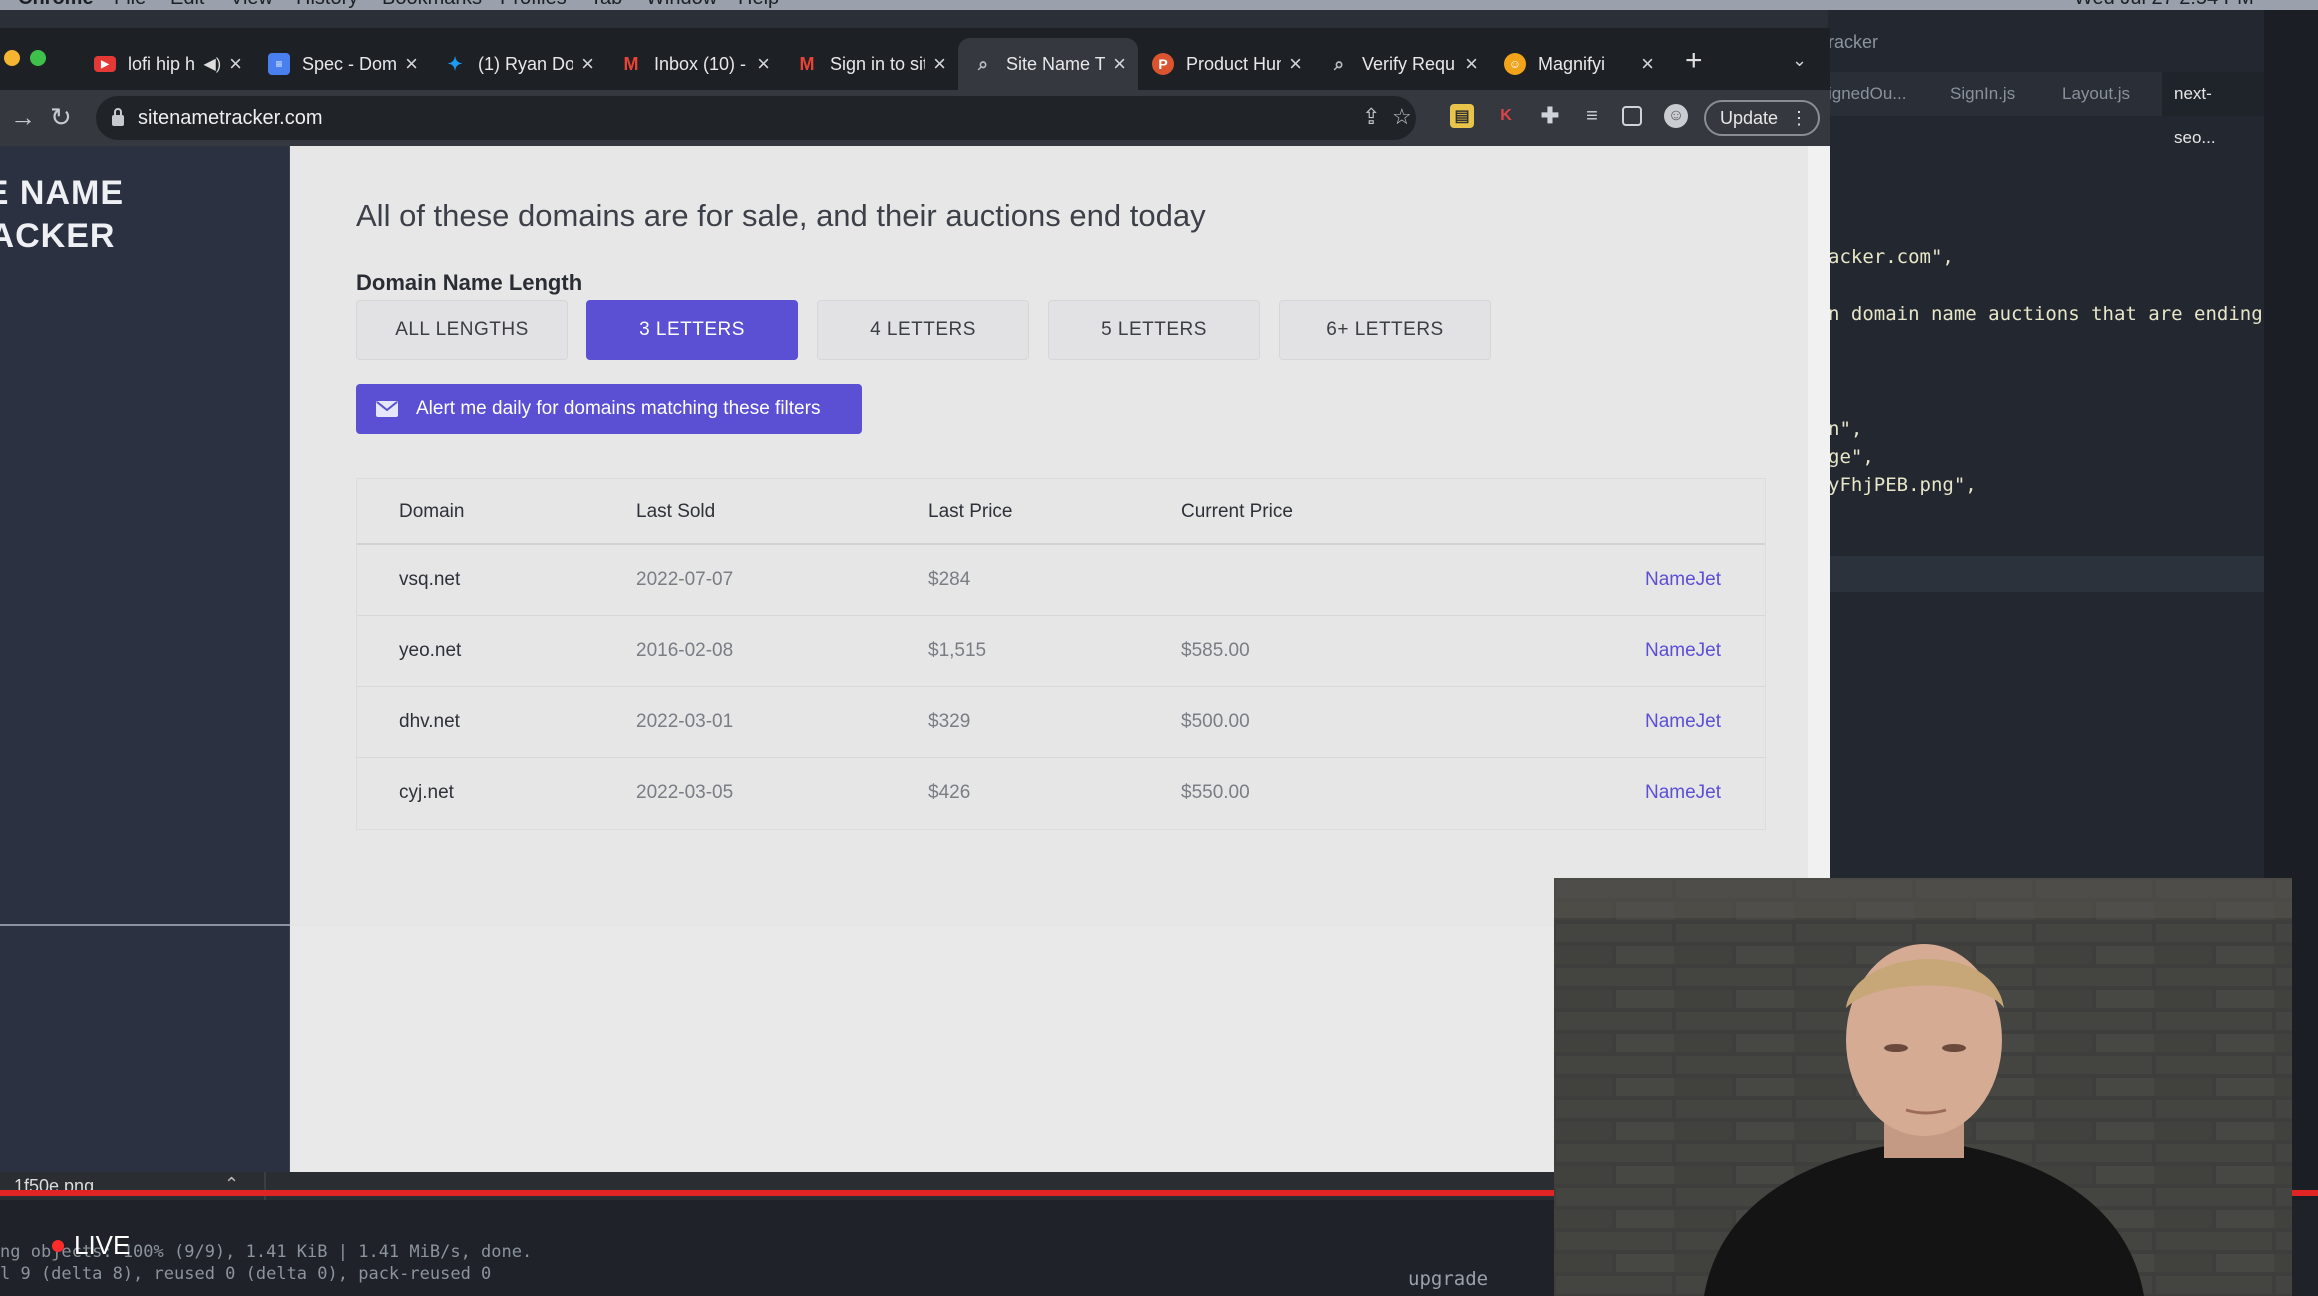 This screenshot has width=2318, height=1296. I want to click on current-price-cell: $585.00, so click(1215, 650).